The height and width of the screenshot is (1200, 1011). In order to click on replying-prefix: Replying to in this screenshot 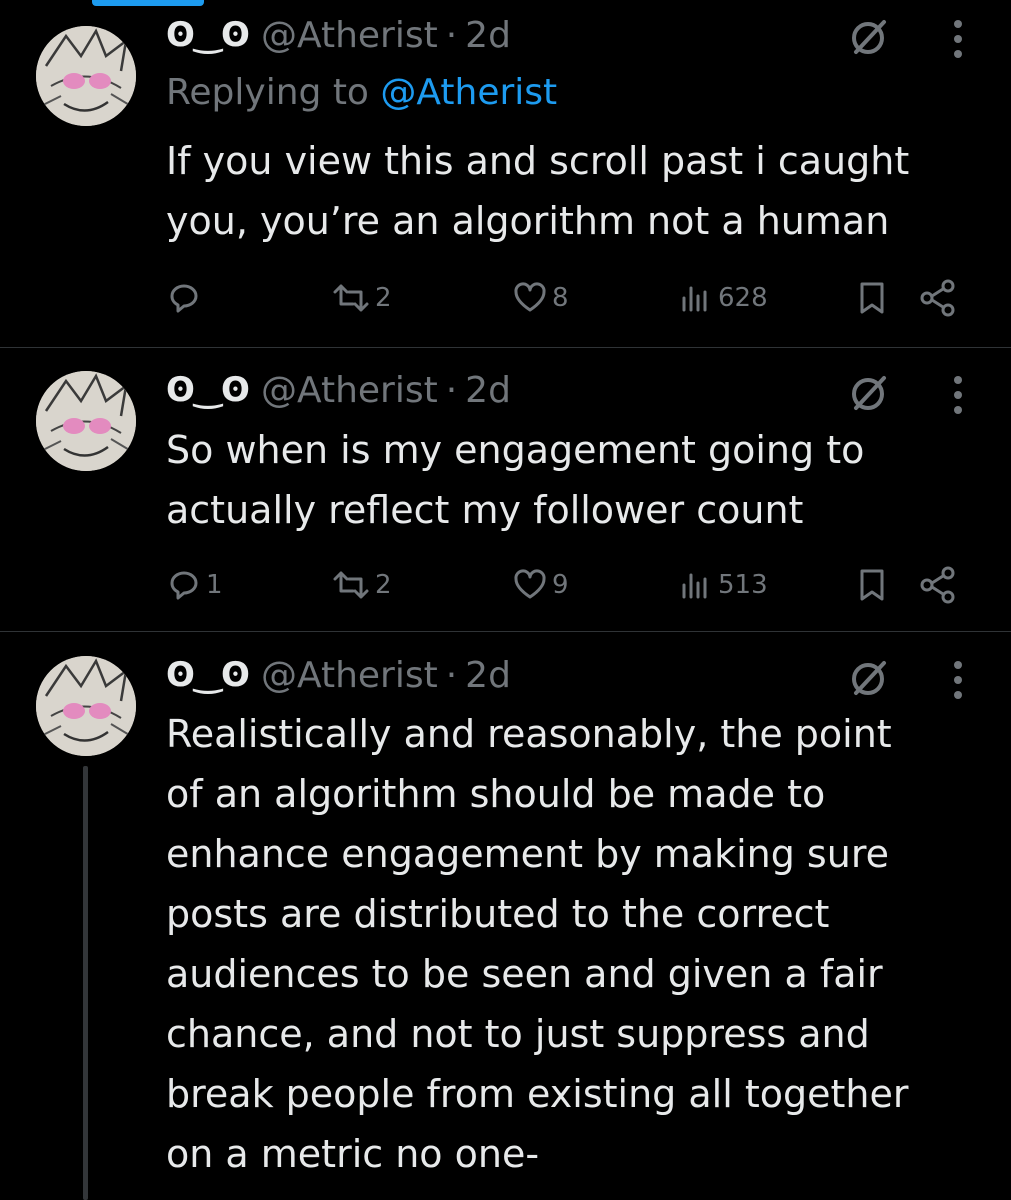, I will do `click(267, 92)`.